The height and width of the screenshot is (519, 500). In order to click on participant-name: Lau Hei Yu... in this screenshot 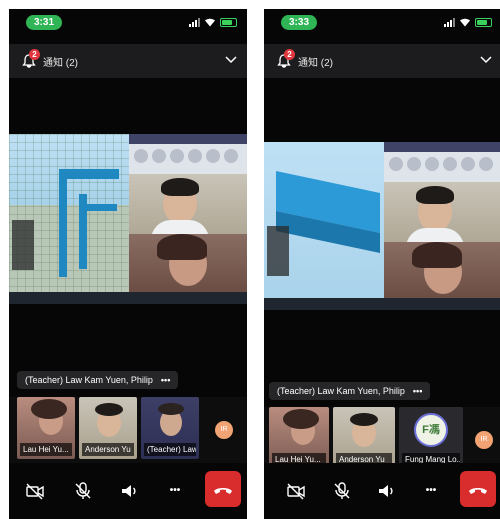, I will do `click(46, 449)`.